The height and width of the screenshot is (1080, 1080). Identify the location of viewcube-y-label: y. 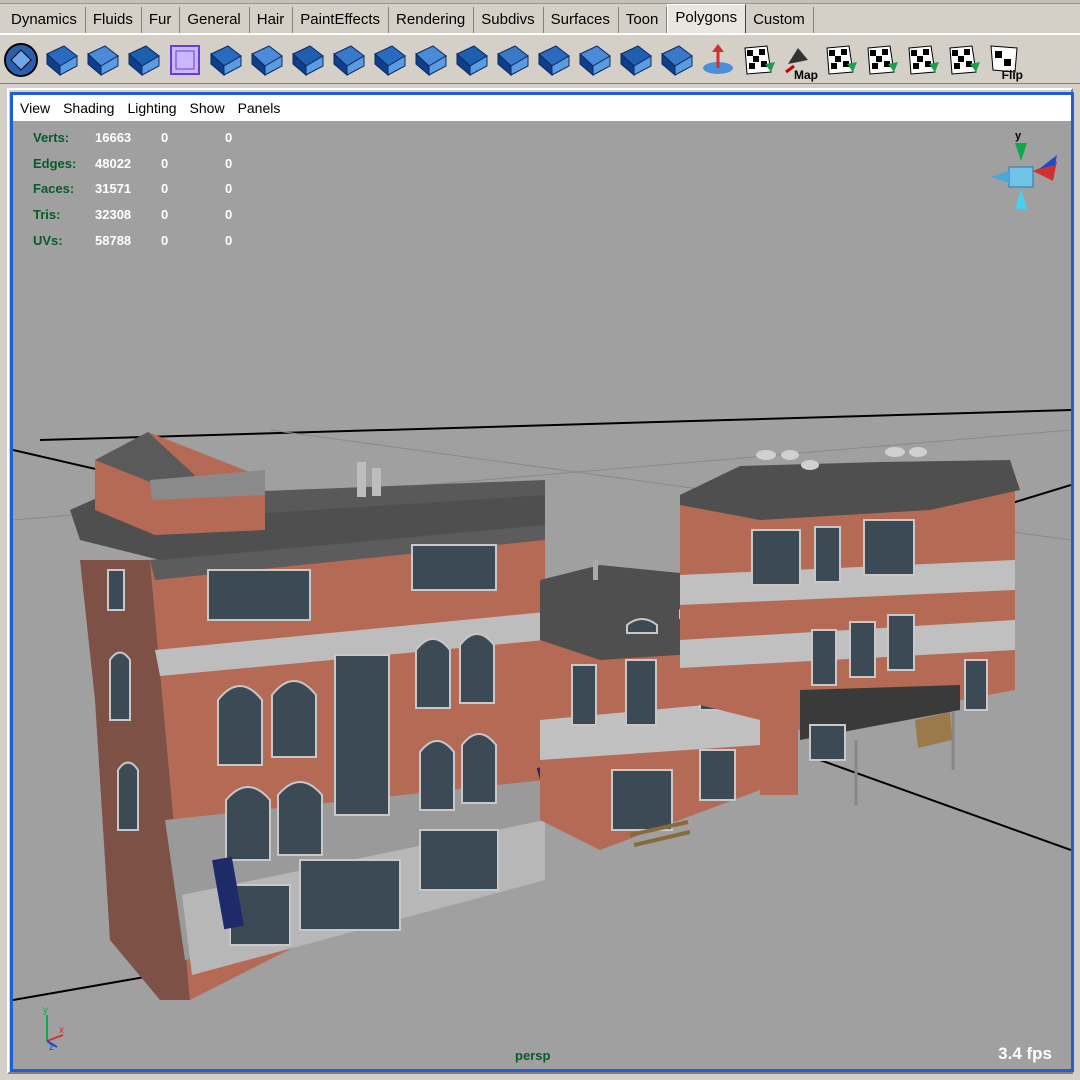
(1018, 136).